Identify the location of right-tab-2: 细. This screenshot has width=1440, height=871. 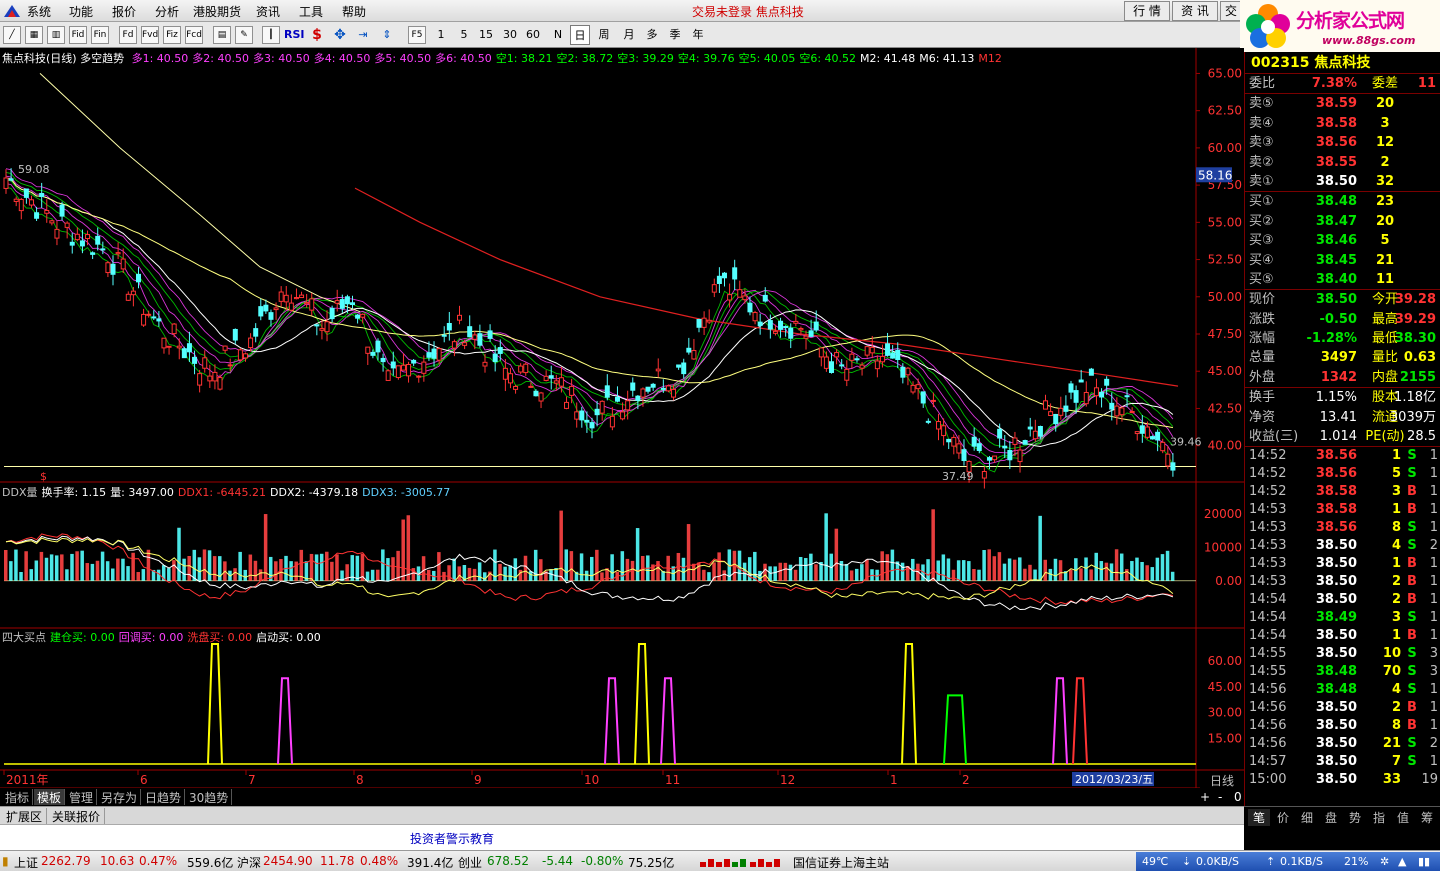
(1307, 817).